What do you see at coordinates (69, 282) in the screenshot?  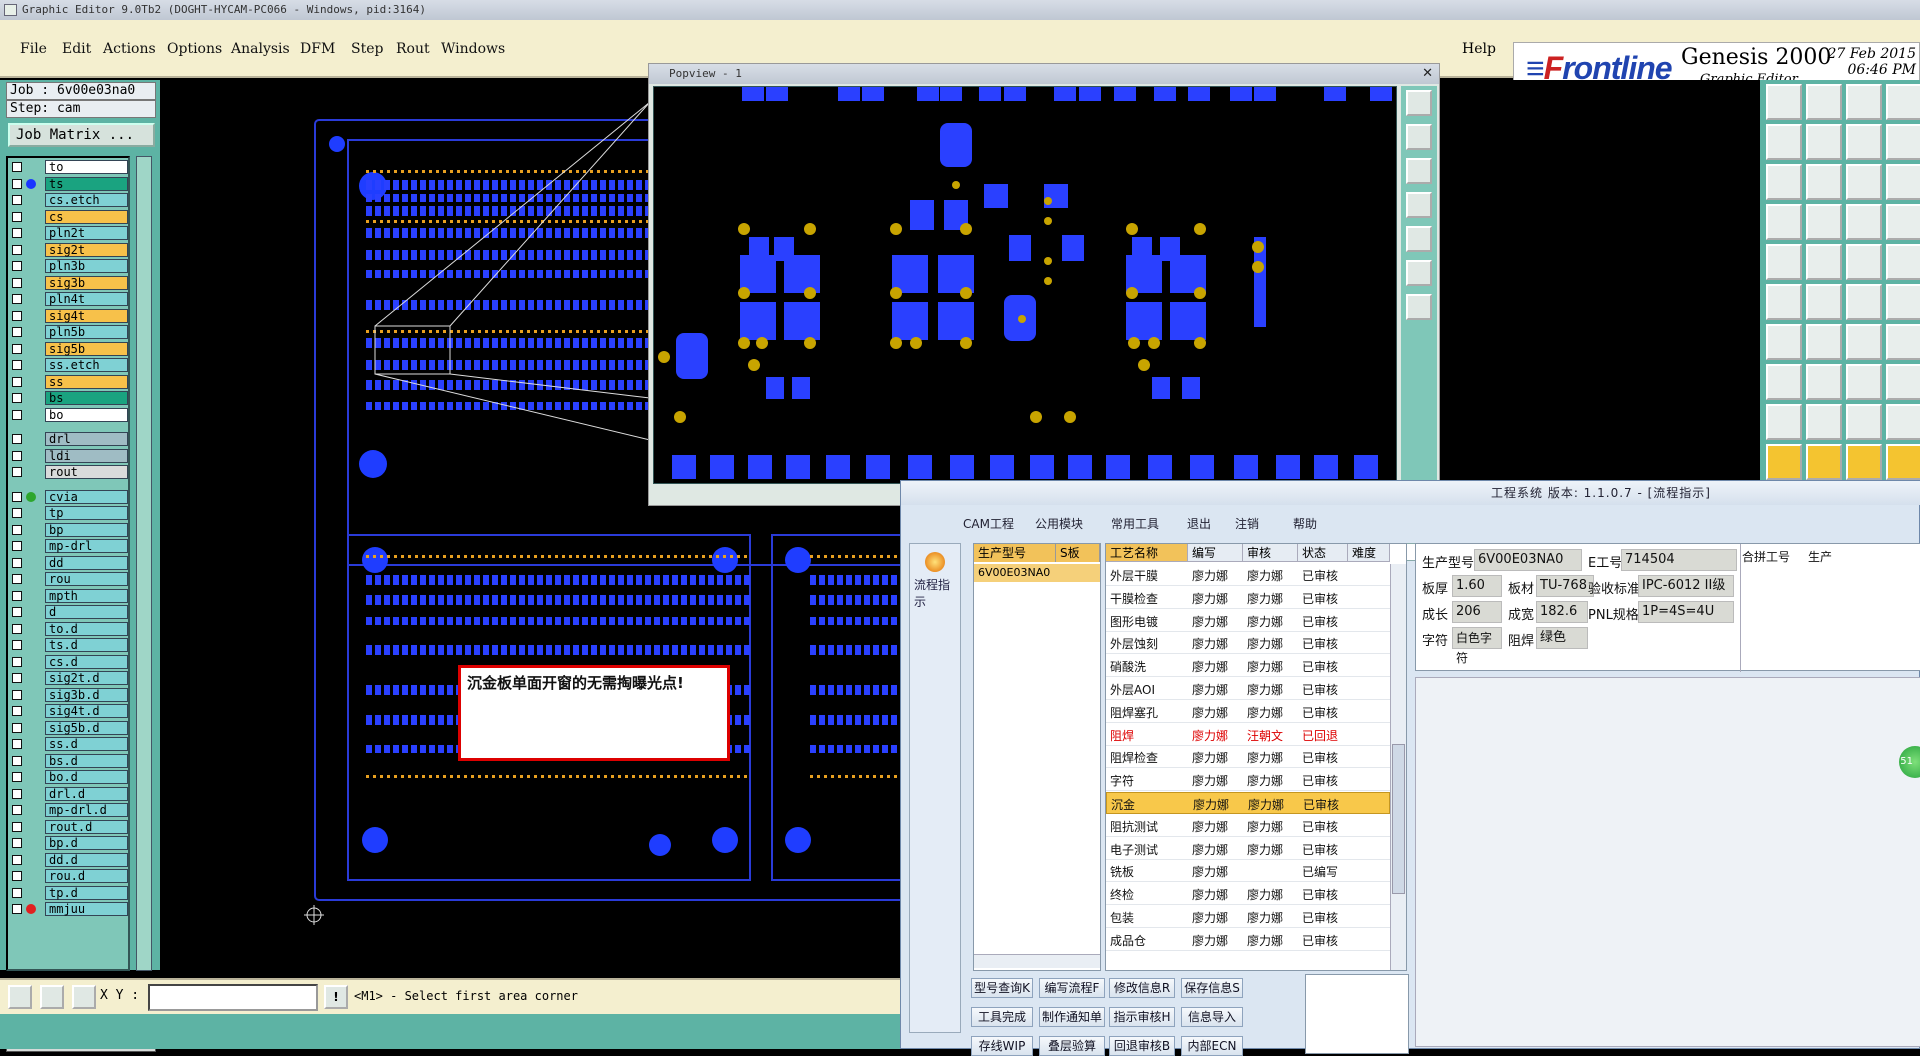 I see `layer-row: sig3b` at bounding box center [69, 282].